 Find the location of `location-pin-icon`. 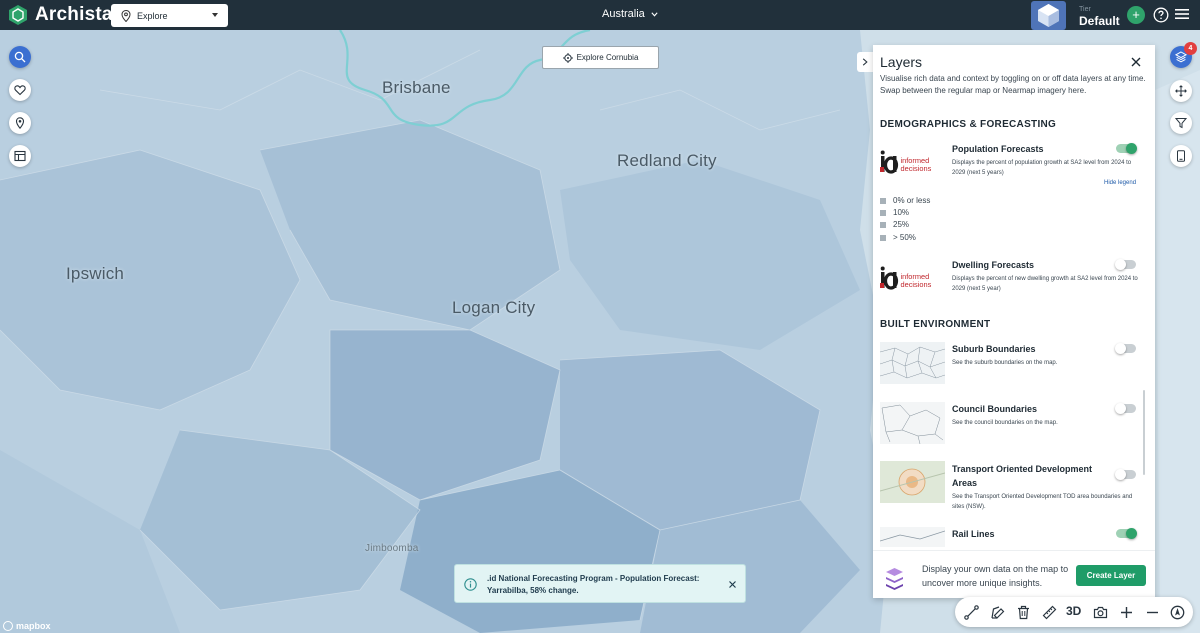

location-pin-icon is located at coordinates (20, 123).